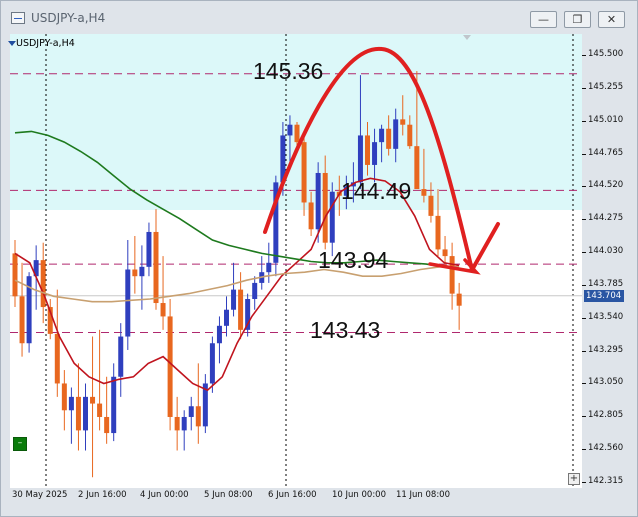  I want to click on ma-mid-line, so click(237, 284).